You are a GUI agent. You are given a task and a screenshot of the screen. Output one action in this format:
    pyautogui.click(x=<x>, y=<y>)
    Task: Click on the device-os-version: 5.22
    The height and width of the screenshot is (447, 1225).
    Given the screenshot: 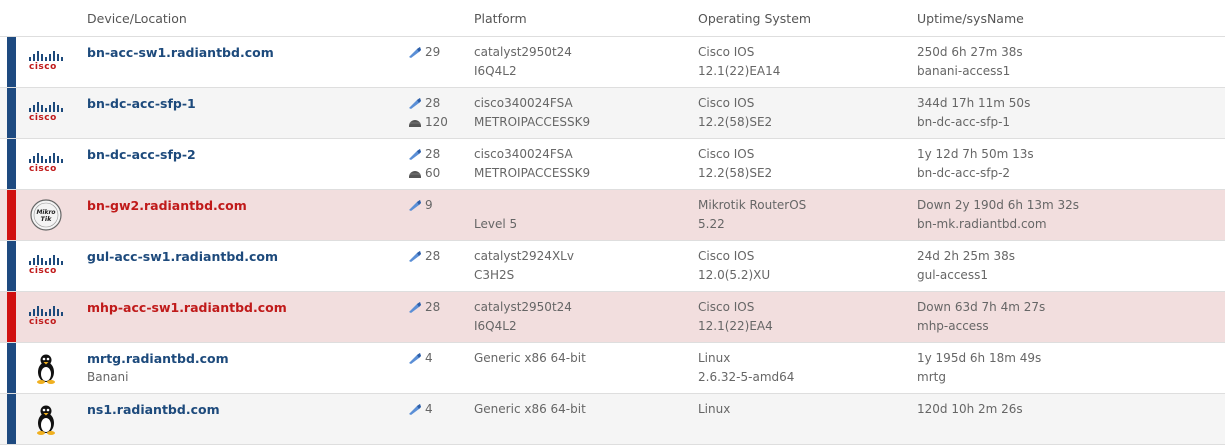 What is the action you would take?
    pyautogui.click(x=711, y=224)
    